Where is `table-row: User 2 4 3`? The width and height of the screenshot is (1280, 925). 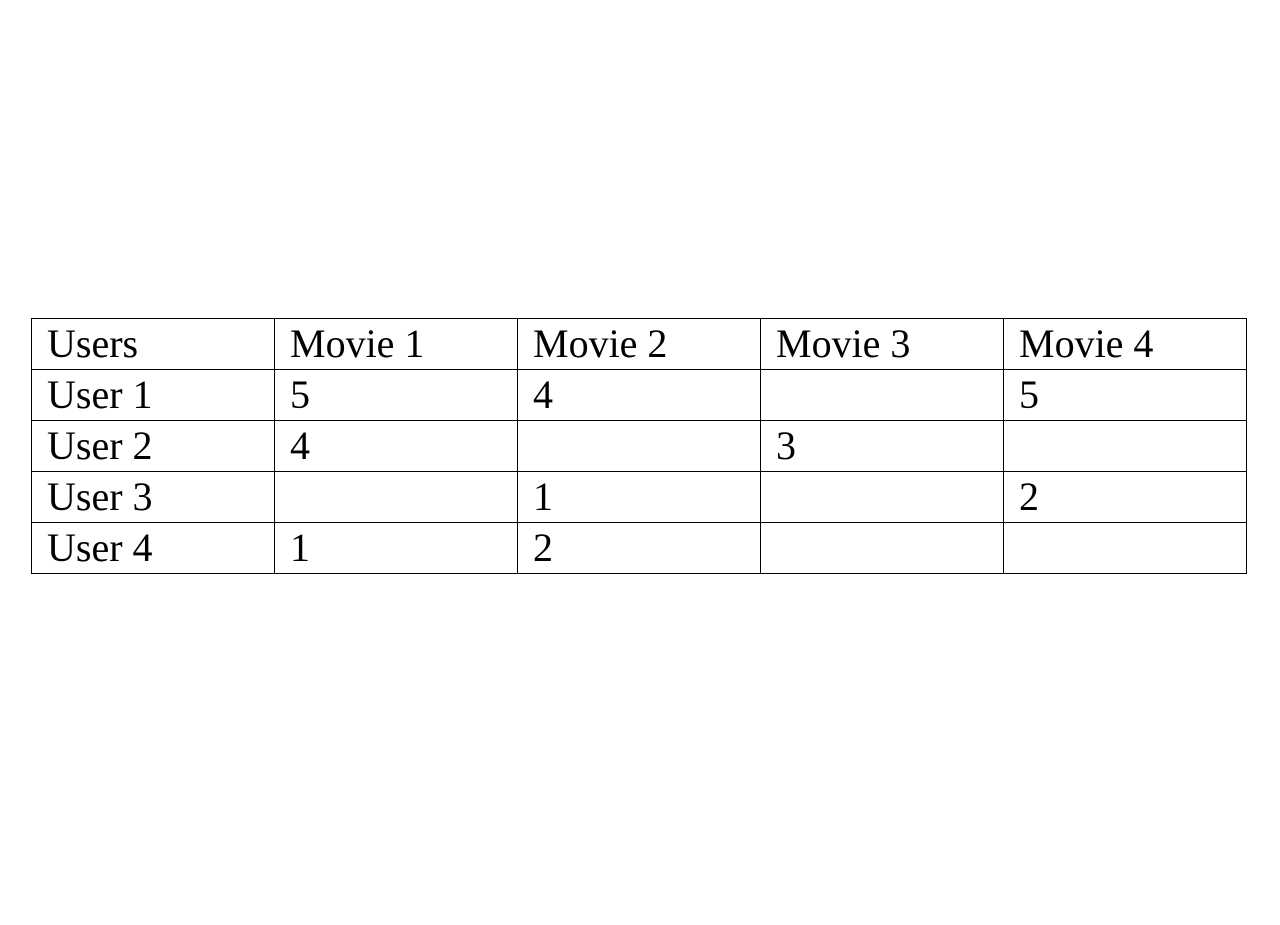
table-row: User 2 4 3 is located at coordinates (639, 446).